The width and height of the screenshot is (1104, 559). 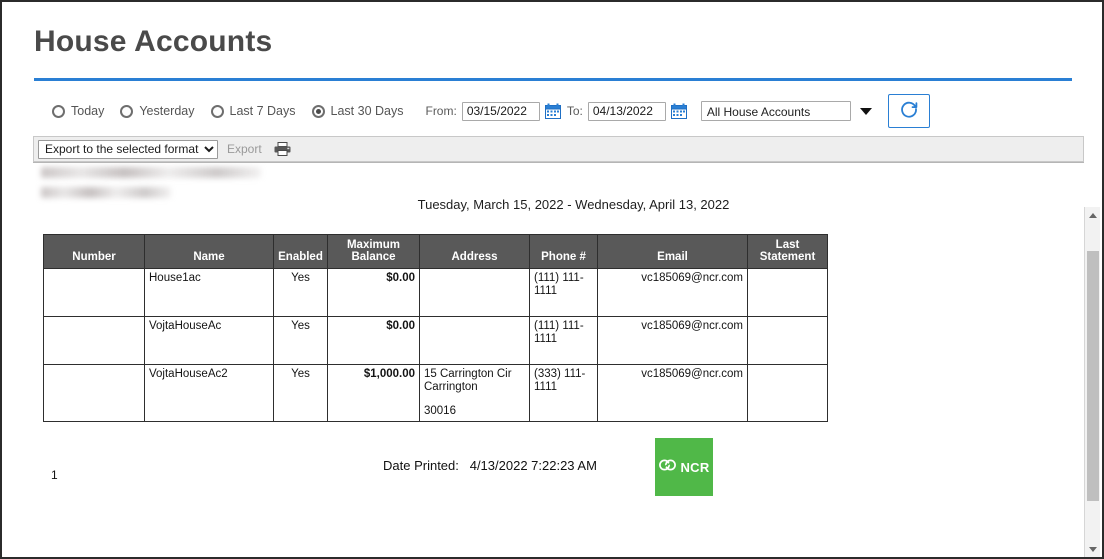 What do you see at coordinates (440, 411) in the screenshot?
I see `address-zip: 30016` at bounding box center [440, 411].